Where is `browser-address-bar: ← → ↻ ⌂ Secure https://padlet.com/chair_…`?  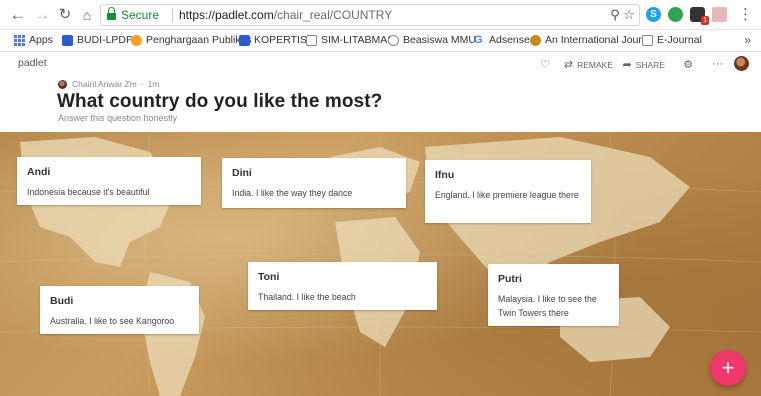 browser-address-bar: ← → ↻ ⌂ Secure https://padlet.com/chair_… is located at coordinates (380, 15).